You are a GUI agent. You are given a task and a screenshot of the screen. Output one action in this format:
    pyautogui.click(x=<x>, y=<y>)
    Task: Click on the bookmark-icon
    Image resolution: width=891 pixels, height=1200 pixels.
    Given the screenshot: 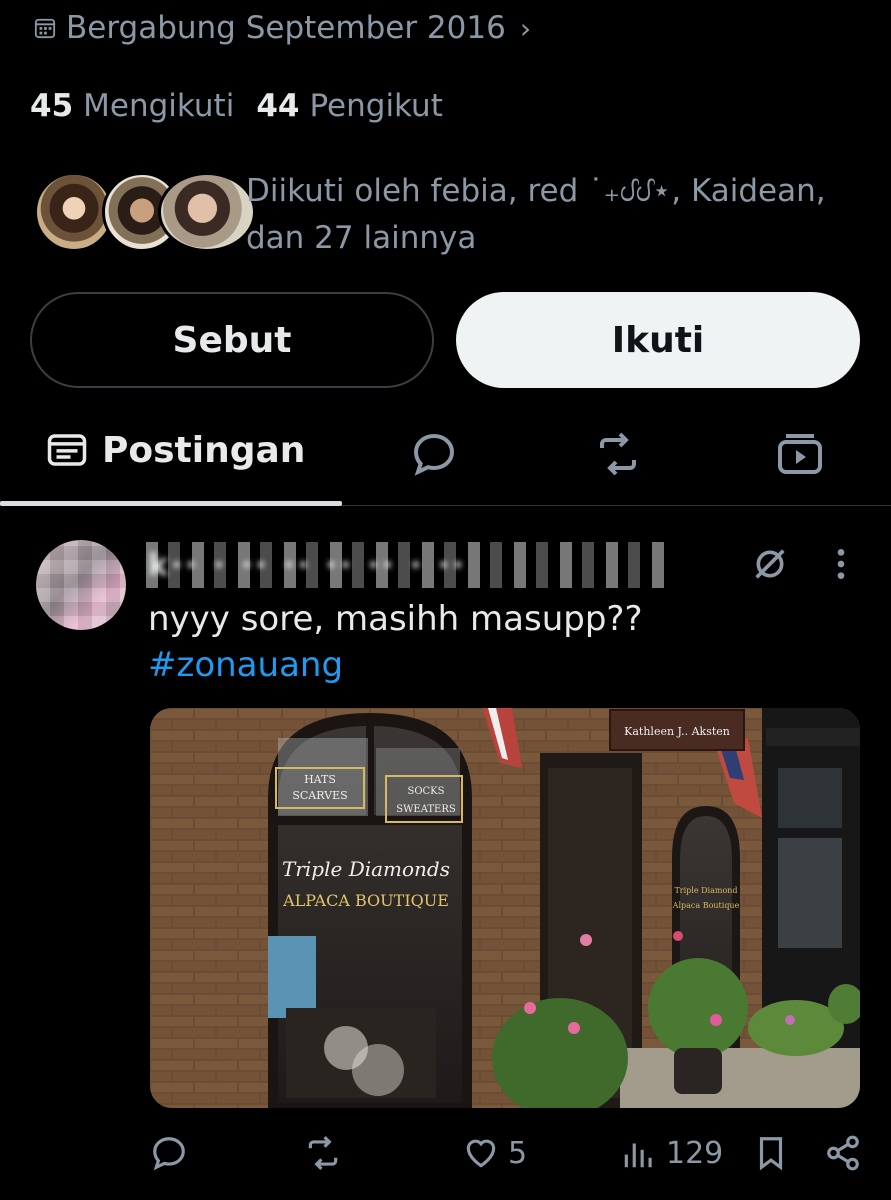 What is the action you would take?
    pyautogui.click(x=771, y=1154)
    